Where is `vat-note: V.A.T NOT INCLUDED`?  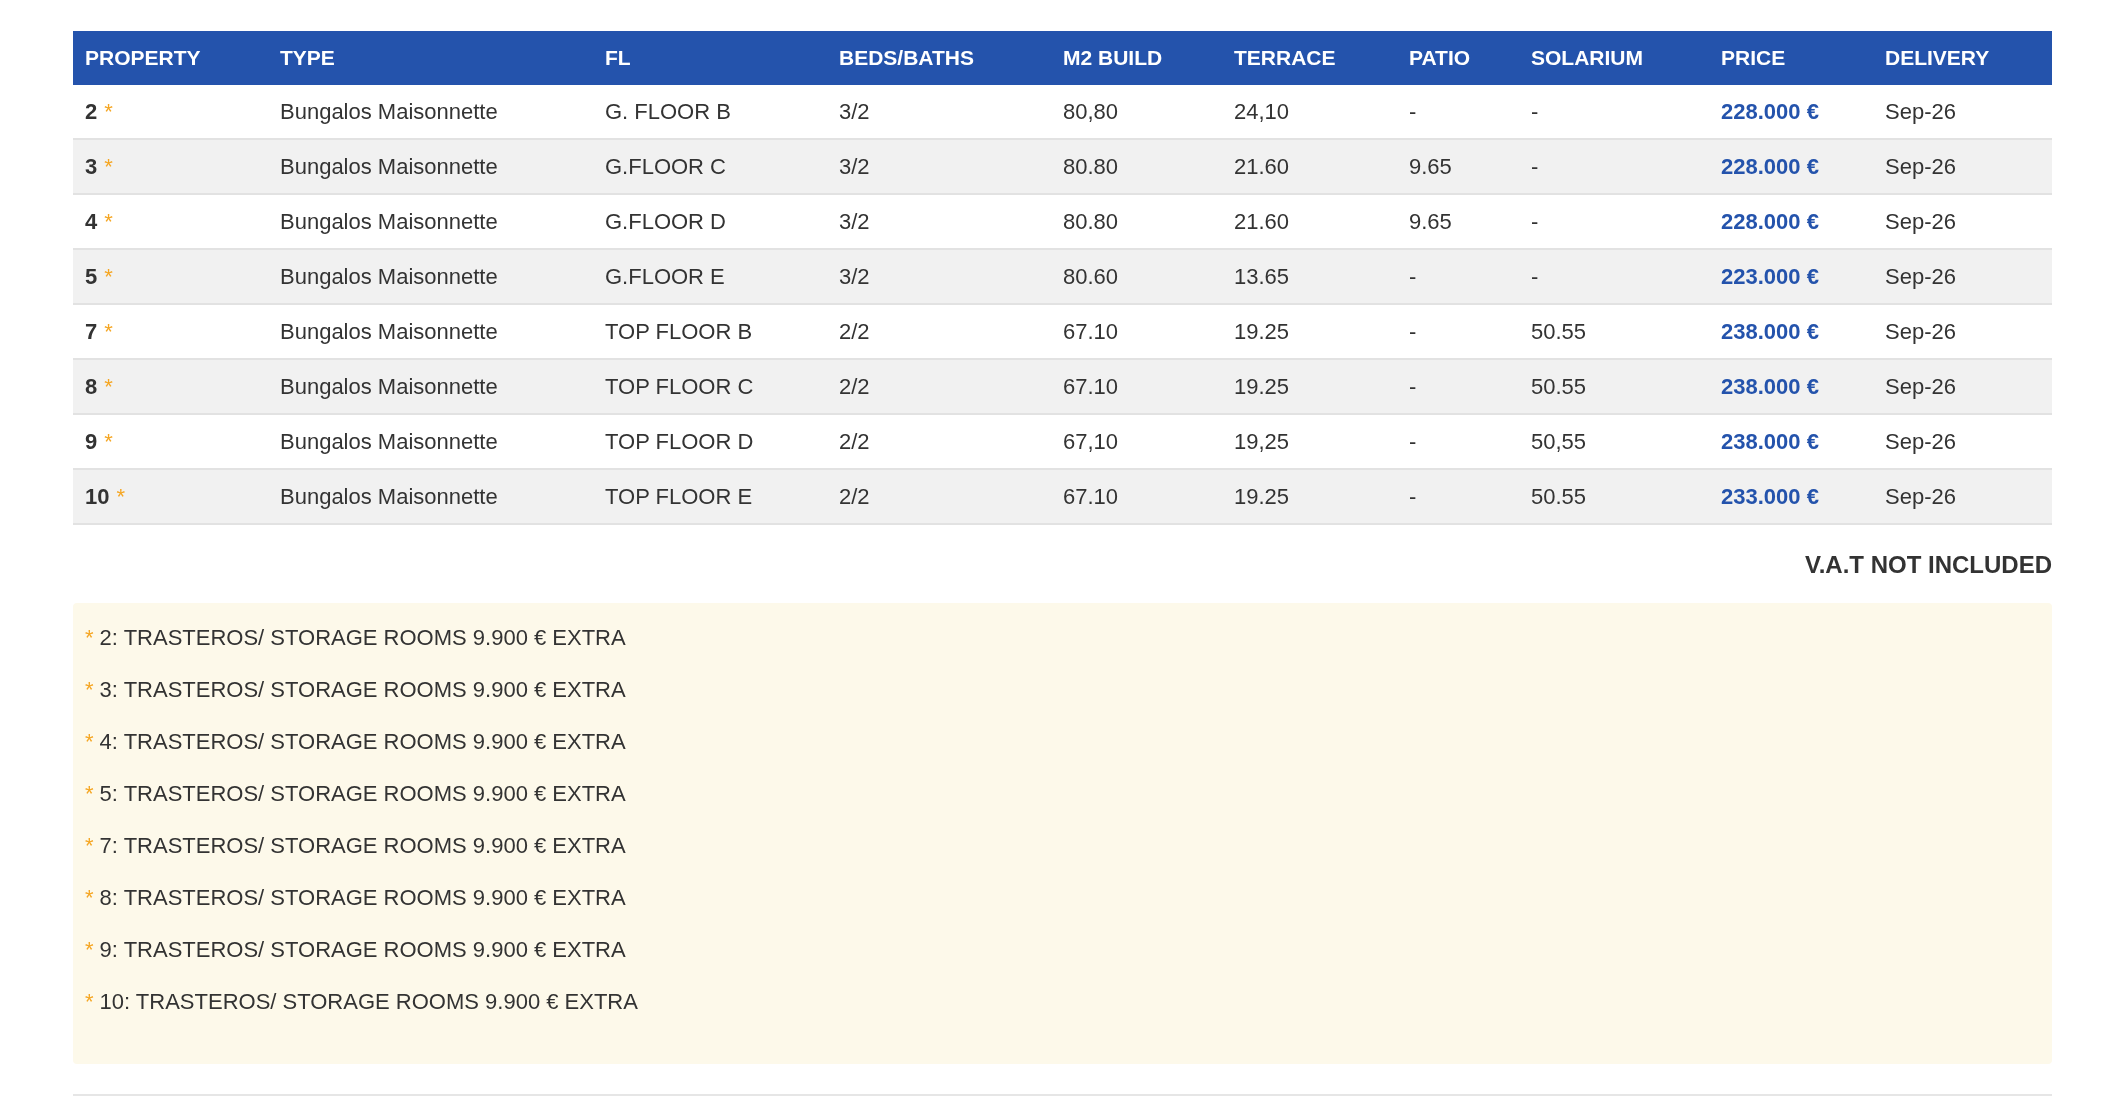
vat-note: V.A.T NOT INCLUDED is located at coordinates (1928, 565).